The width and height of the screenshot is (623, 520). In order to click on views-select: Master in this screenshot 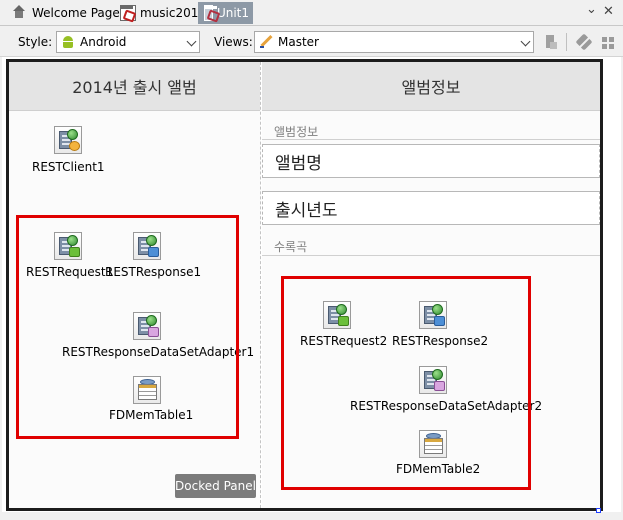, I will do `click(394, 42)`.